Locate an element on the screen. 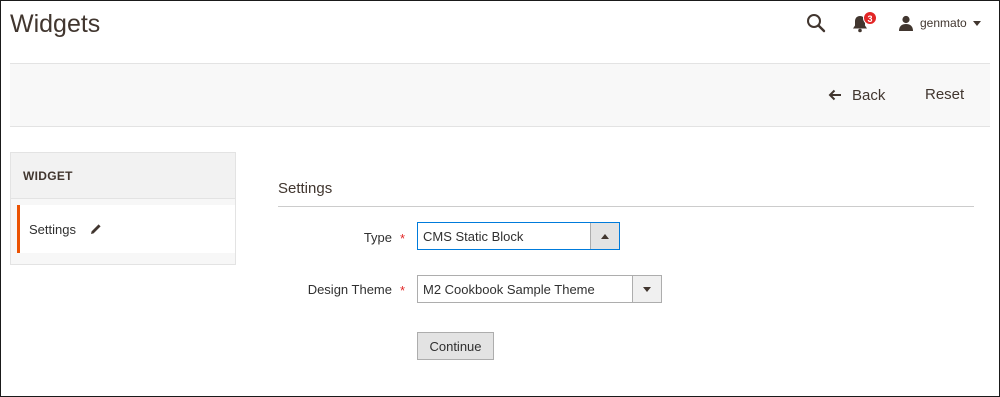 Image resolution: width=1000 pixels, height=397 pixels. continue-button: Continue is located at coordinates (455, 346).